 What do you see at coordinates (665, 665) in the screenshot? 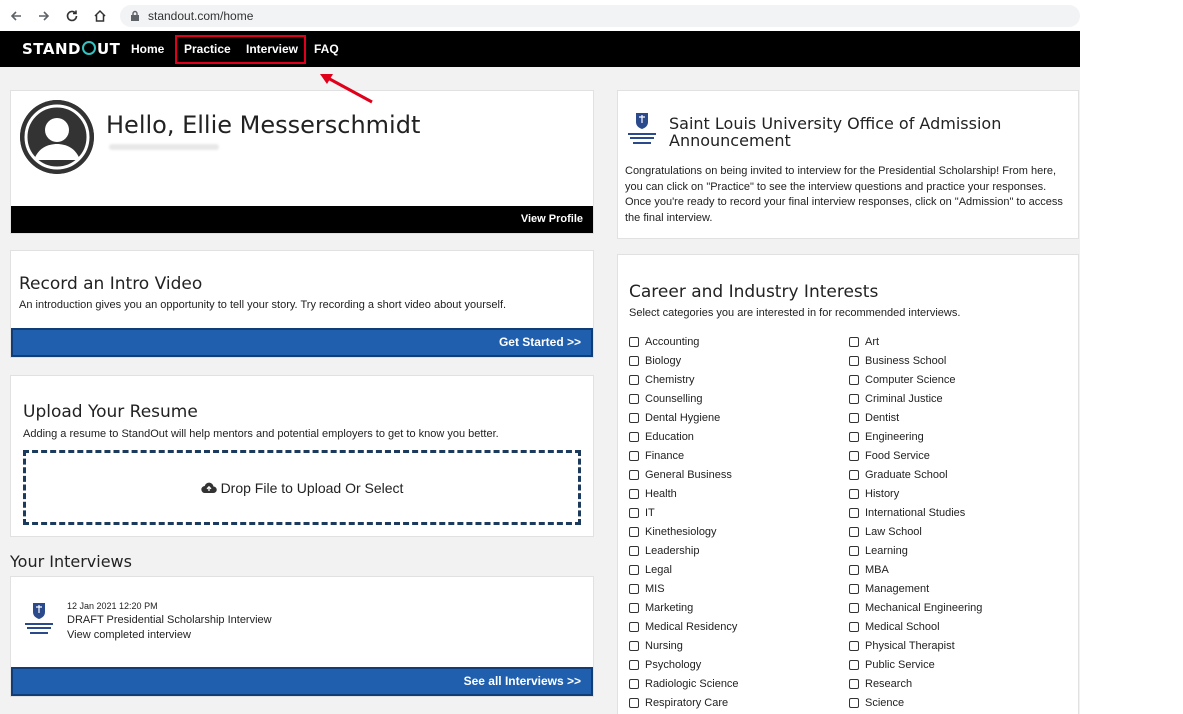
I see `category-checkbox-psychology: Psychology` at bounding box center [665, 665].